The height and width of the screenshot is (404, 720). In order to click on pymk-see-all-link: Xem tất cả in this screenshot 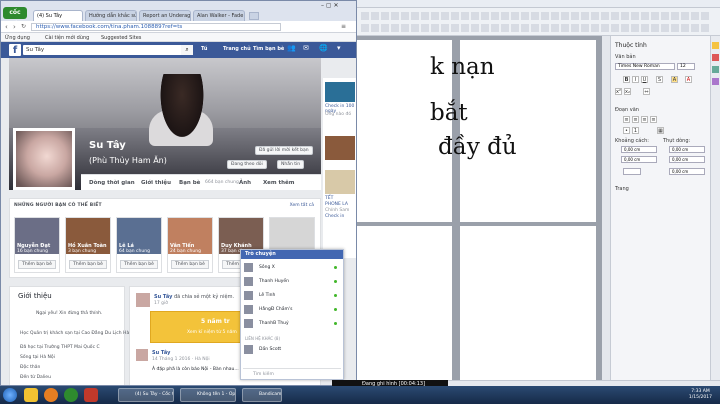, I will do `click(302, 205)`.